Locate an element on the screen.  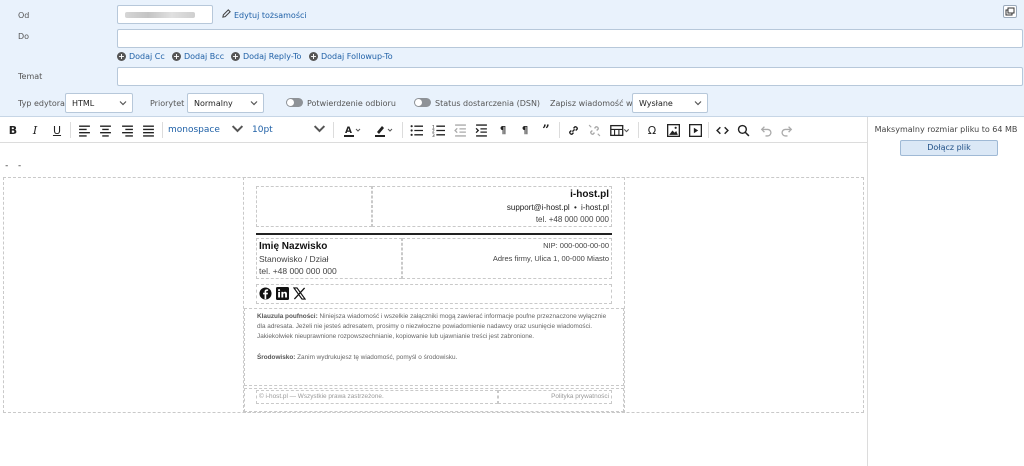
person-name: Imię Nazwisko is located at coordinates (293, 246).